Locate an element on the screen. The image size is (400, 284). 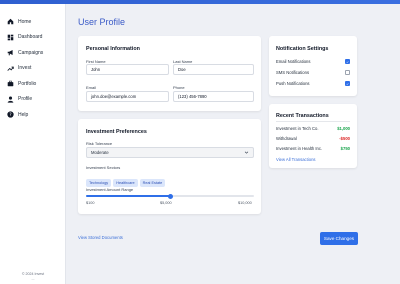
phone-input: (123) 456-7890 is located at coordinates (213, 96).